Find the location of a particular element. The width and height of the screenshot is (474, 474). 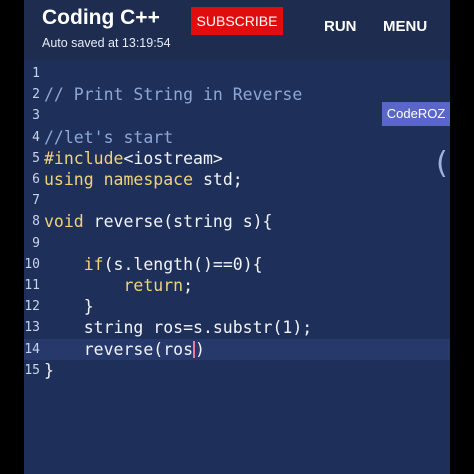

edge-paren-glyph: ( is located at coordinates (442, 163).